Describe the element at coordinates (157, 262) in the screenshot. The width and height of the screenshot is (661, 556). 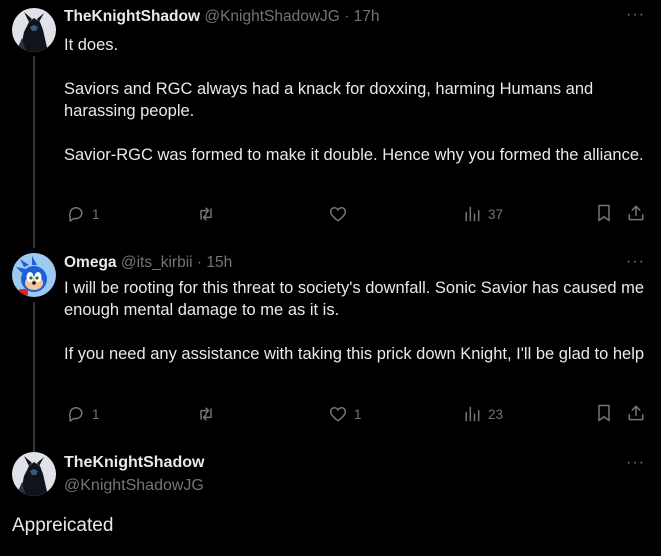
I see `handle: @its_kirbii` at that location.